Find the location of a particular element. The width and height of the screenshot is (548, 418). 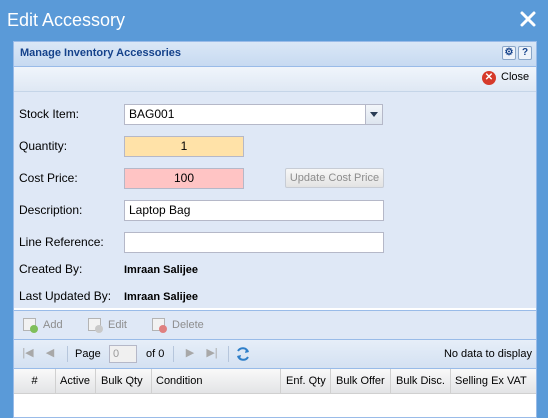

column-header-label: Bulk Offer is located at coordinates (360, 381).